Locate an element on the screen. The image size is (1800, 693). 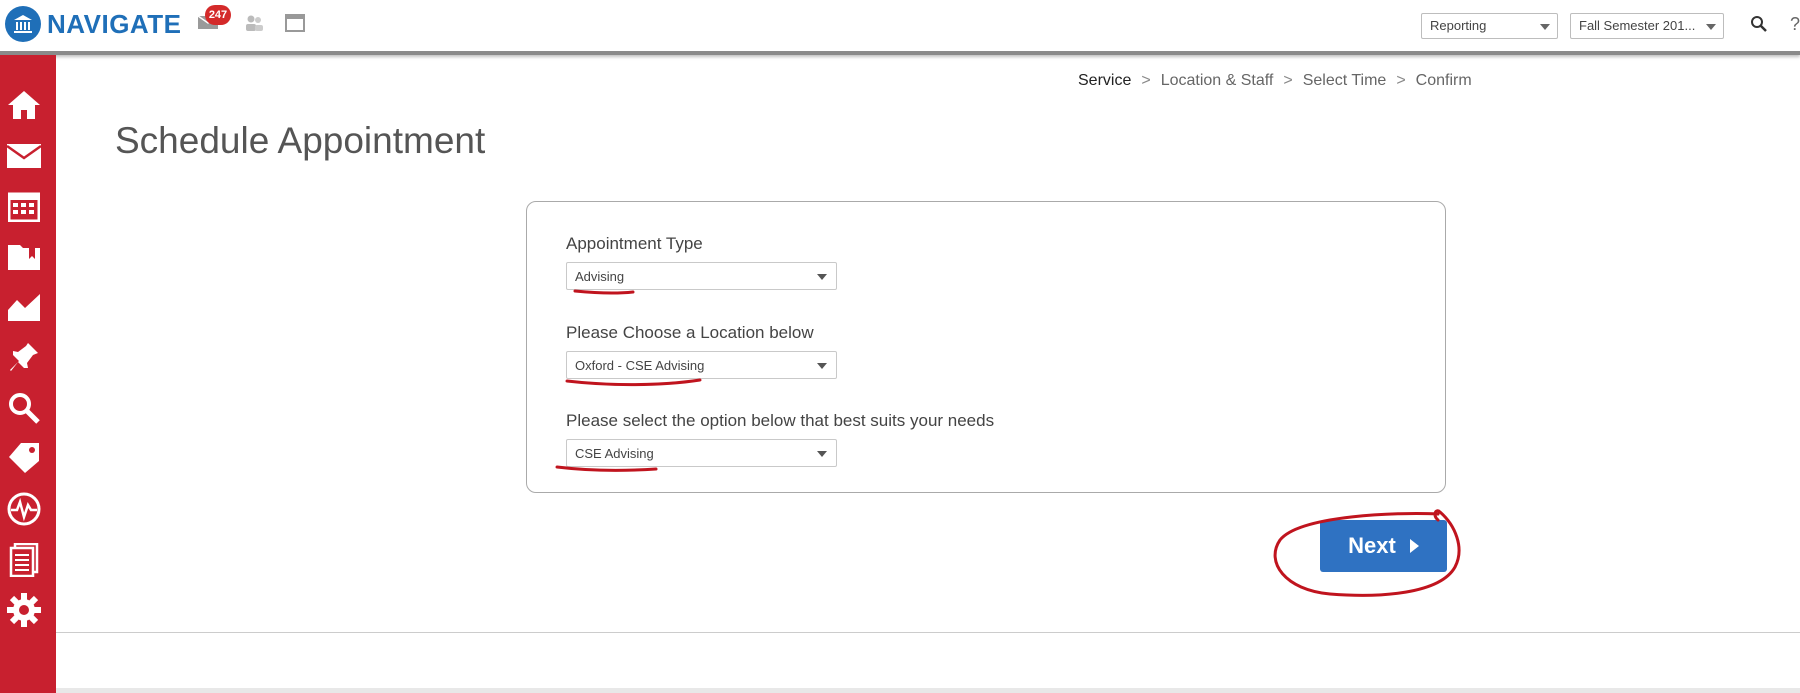
gear-icon is located at coordinates (24, 610).